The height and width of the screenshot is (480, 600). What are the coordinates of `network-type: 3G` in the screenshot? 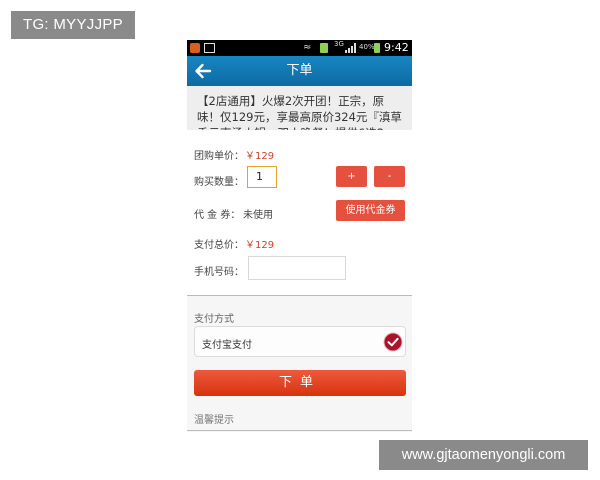 It's located at (339, 44).